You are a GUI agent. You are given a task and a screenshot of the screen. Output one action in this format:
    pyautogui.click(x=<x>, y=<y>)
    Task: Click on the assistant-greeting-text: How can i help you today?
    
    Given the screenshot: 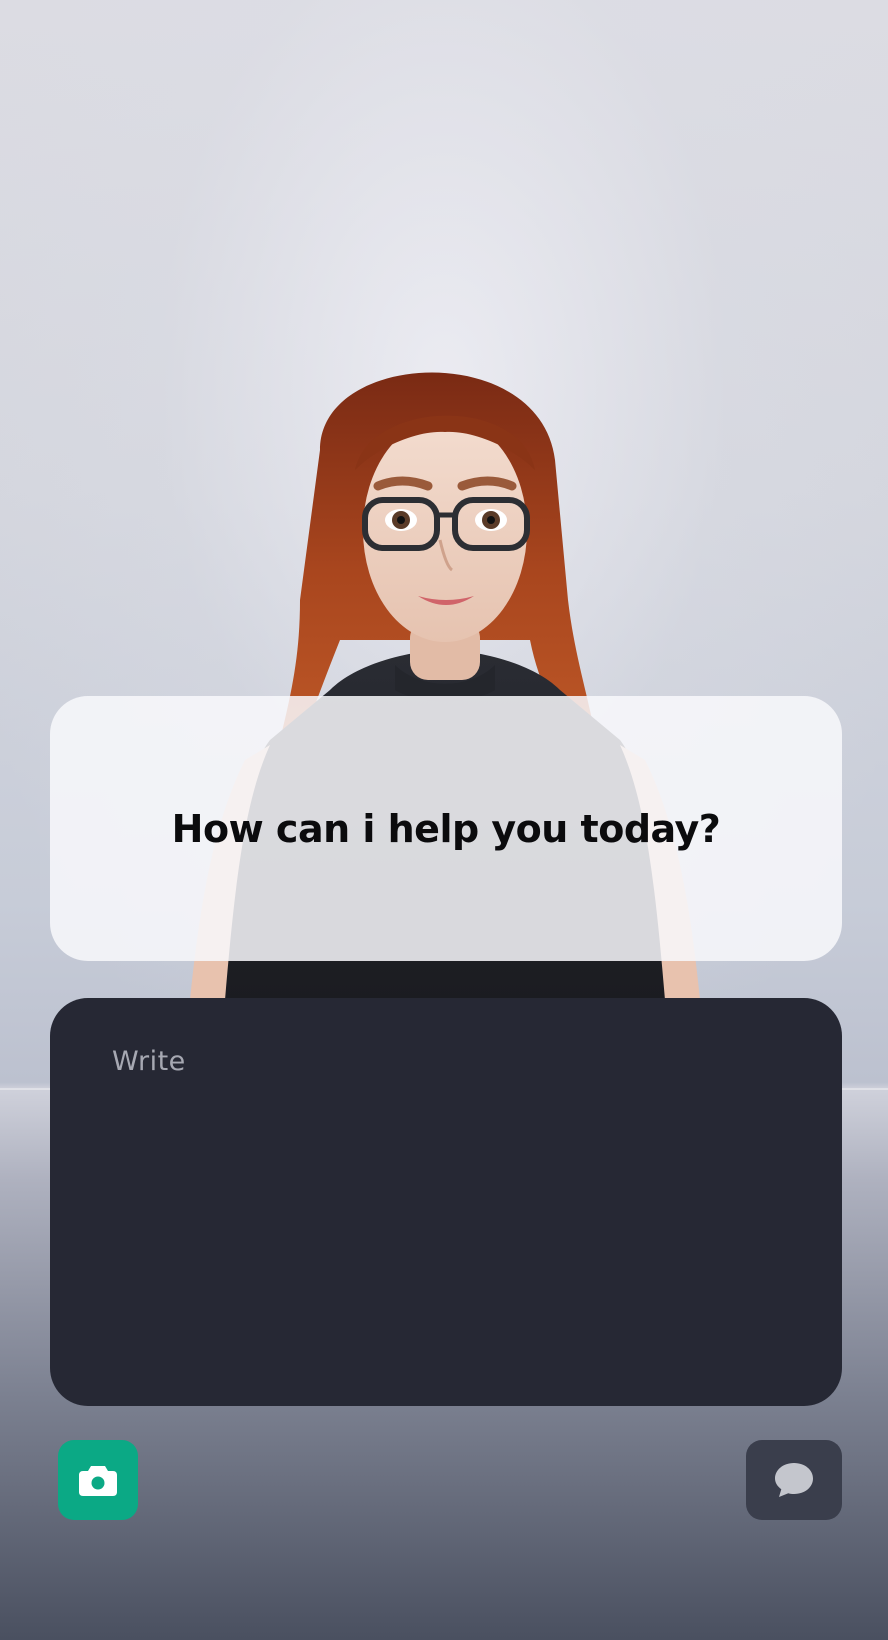 What is the action you would take?
    pyautogui.click(x=446, y=828)
    